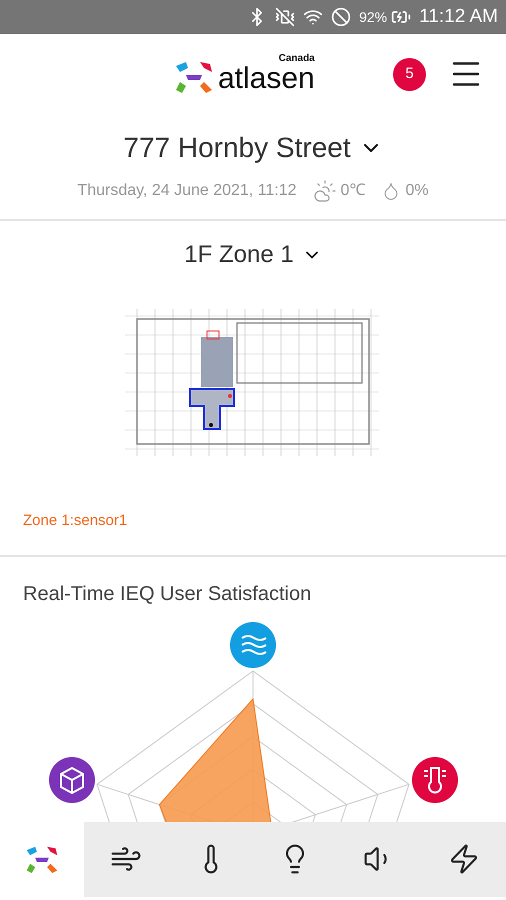 Image resolution: width=506 pixels, height=900 pixels. I want to click on battery-percent: 92%, so click(373, 17).